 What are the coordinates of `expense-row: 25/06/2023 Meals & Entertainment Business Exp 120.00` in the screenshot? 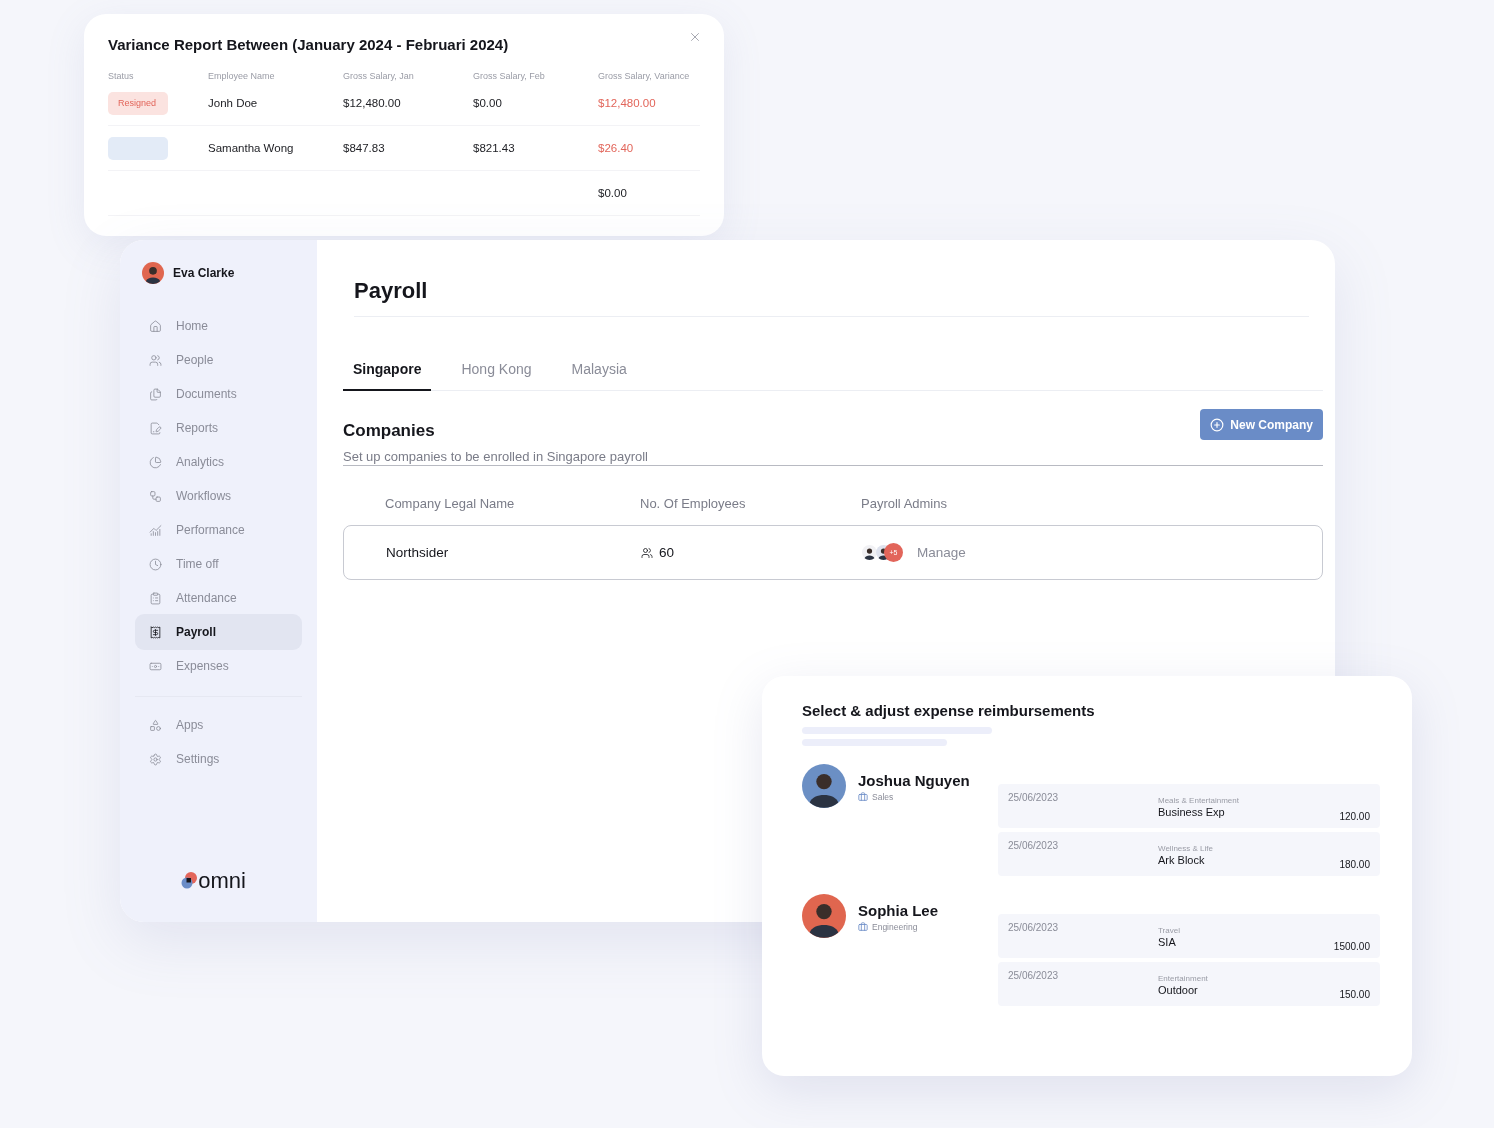 It's located at (1189, 806).